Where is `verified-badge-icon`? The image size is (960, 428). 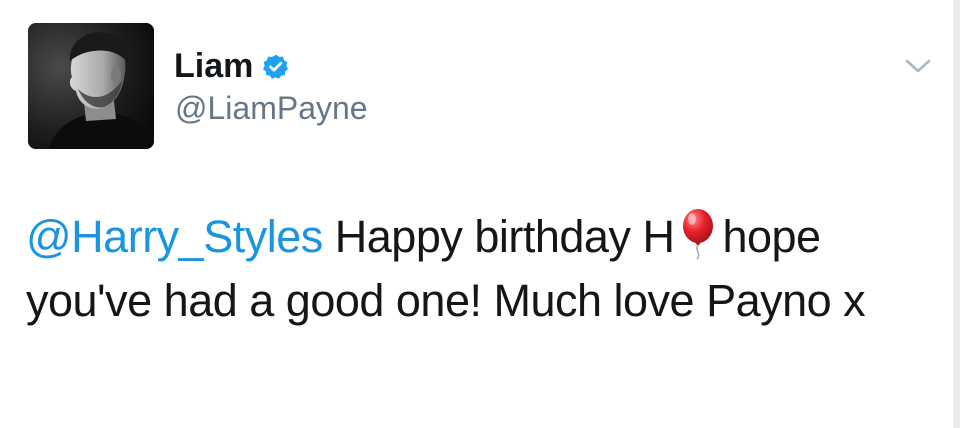
verified-badge-icon is located at coordinates (275, 66).